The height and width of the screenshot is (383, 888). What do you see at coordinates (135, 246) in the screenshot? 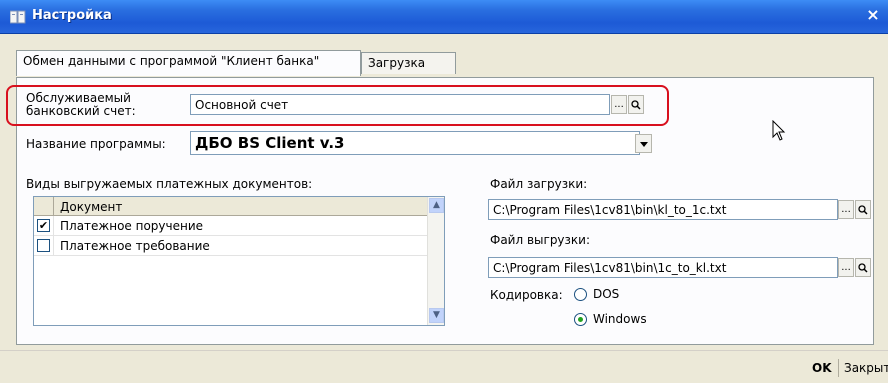
I see `document-name: Платежное требование` at bounding box center [135, 246].